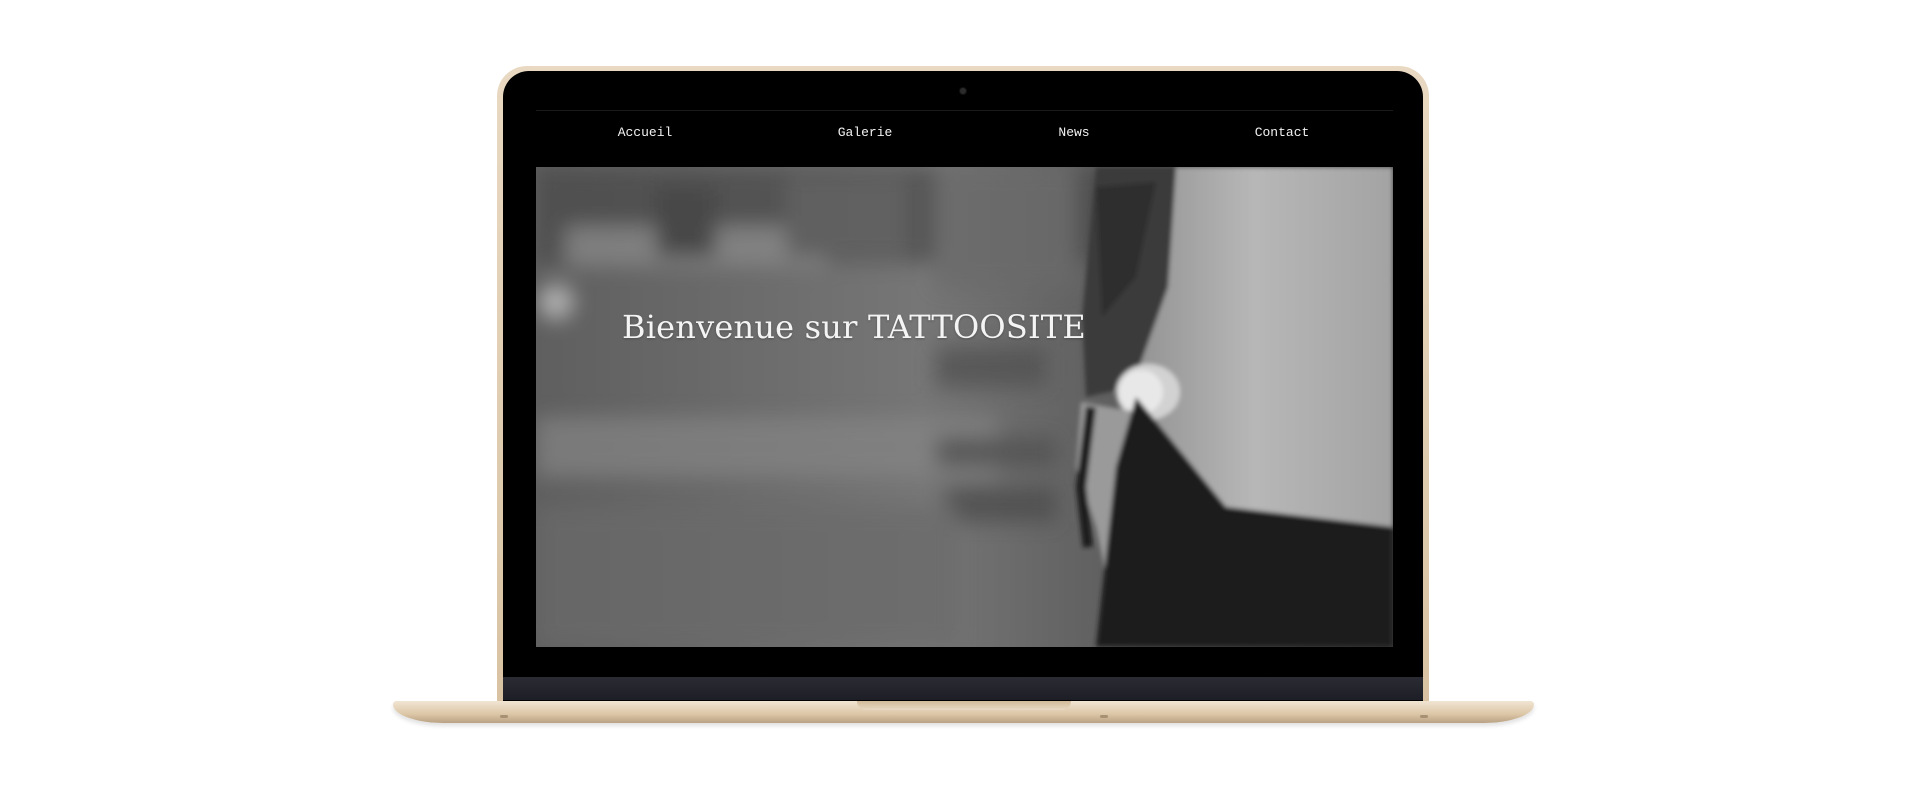 The height and width of the screenshot is (786, 1920). What do you see at coordinates (854, 327) in the screenshot?
I see `hero-title: Bienvenue sur TATTOOSITE` at bounding box center [854, 327].